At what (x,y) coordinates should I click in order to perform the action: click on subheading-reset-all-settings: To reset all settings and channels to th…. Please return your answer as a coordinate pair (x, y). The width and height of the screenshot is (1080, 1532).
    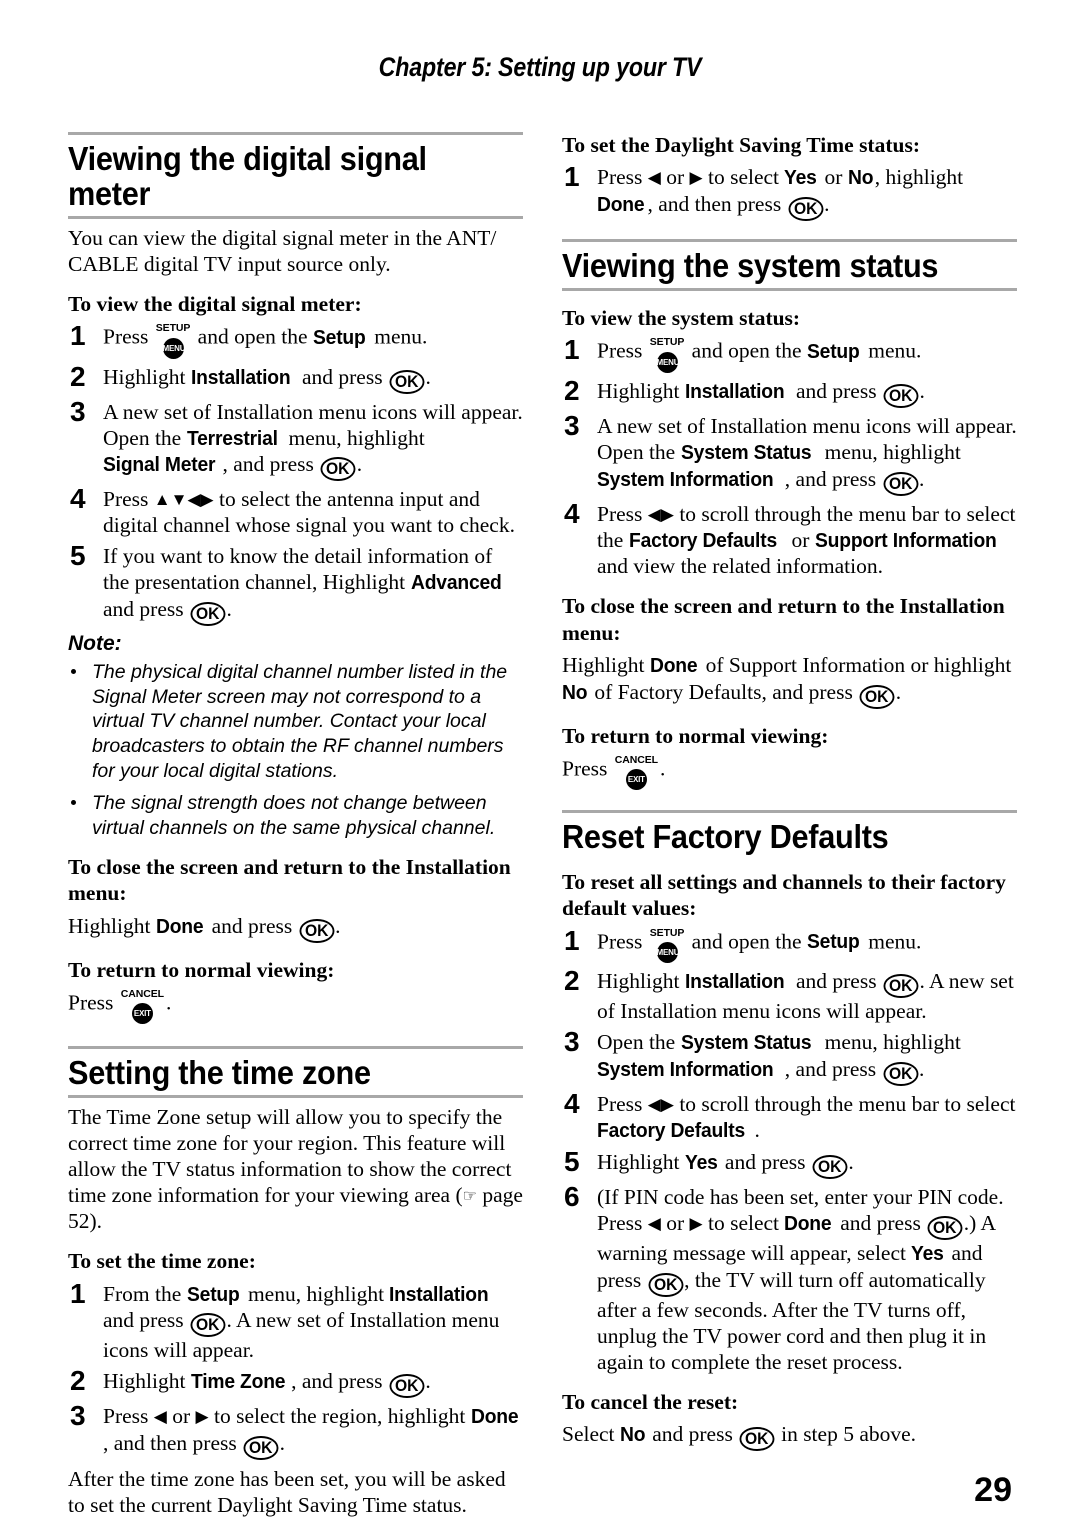
    Looking at the image, I should click on (784, 895).